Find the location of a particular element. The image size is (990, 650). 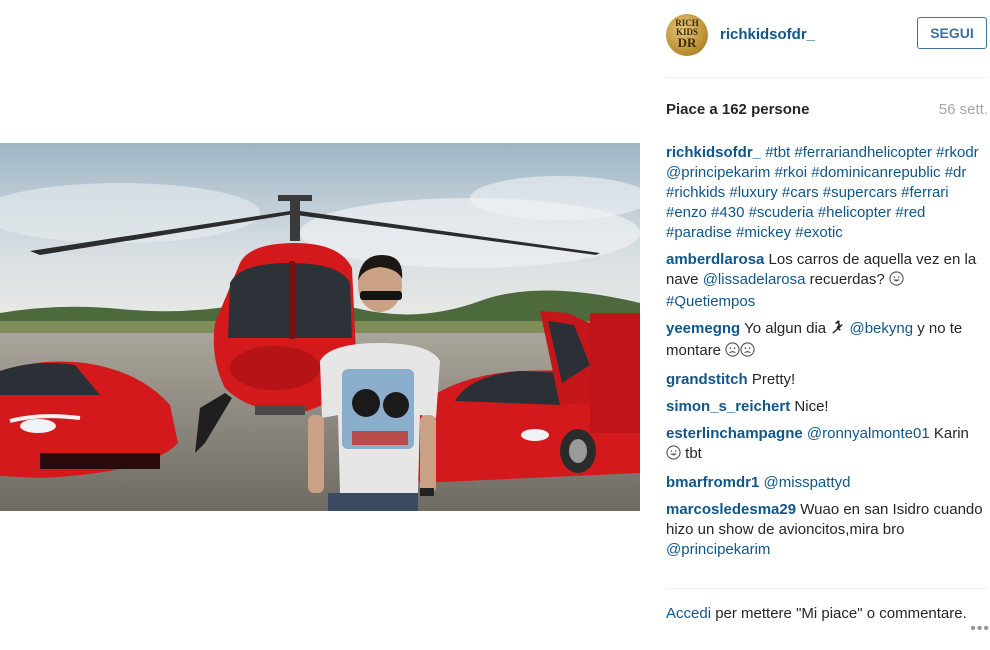

hashtag-link: #rkodr is located at coordinates (957, 152).